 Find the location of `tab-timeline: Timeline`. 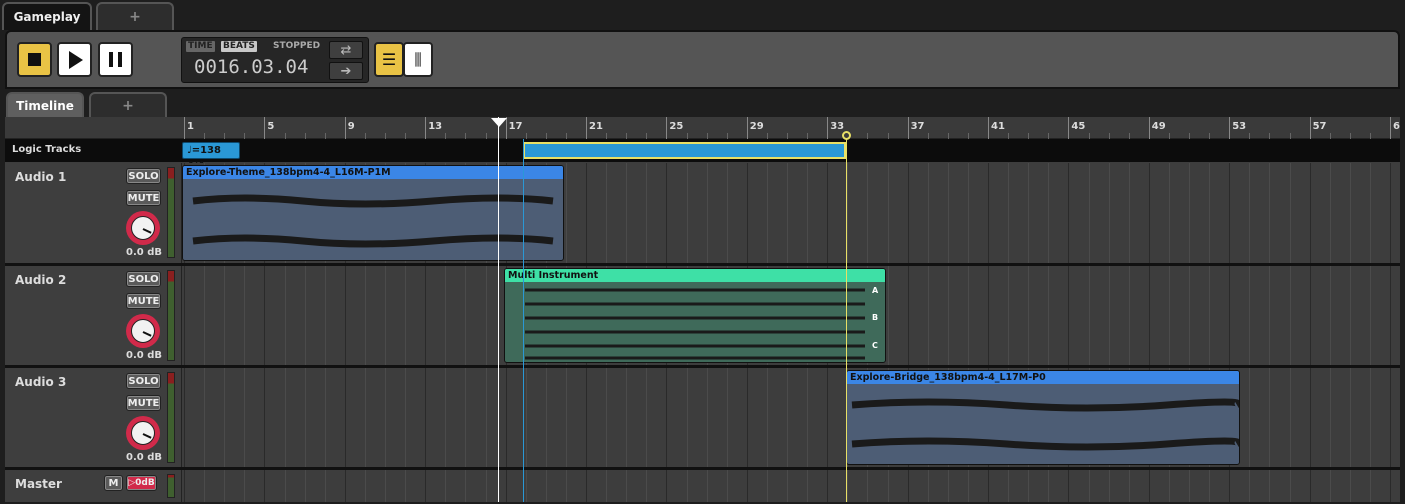

tab-timeline: Timeline is located at coordinates (45, 104).